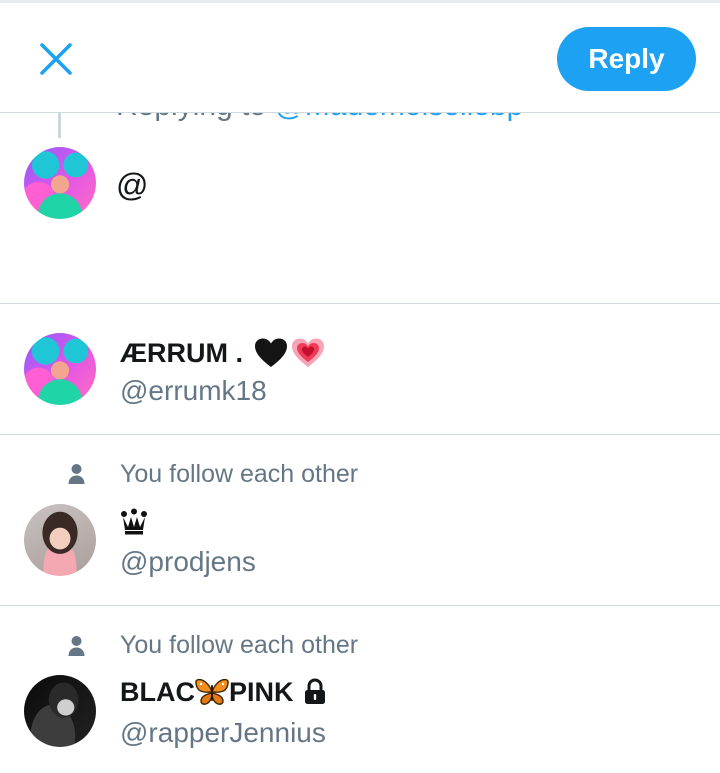 The image size is (720, 773). I want to click on user-name: BLAC PINK, so click(224, 692).